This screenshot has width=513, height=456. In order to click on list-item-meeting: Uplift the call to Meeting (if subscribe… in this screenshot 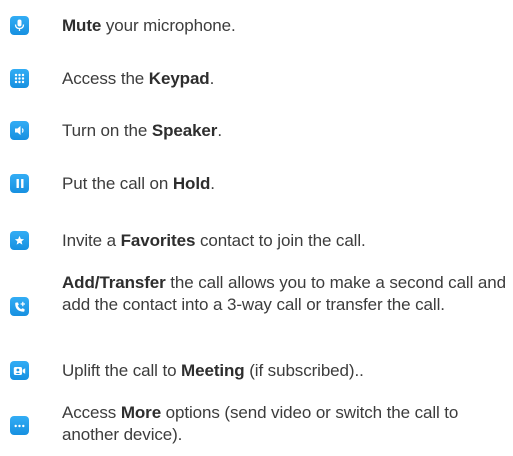, I will do `click(256, 372)`.